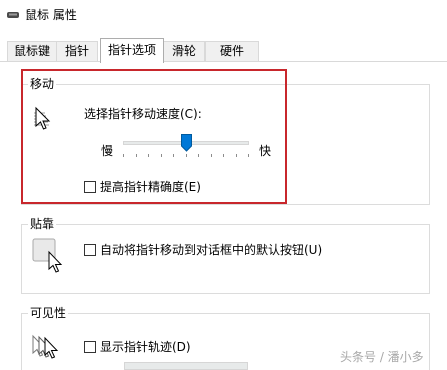 This screenshot has height=370, width=447. Describe the element at coordinates (143, 114) in the screenshot. I see `pointer-speed-label: 选择指针移动速度(C):` at that location.